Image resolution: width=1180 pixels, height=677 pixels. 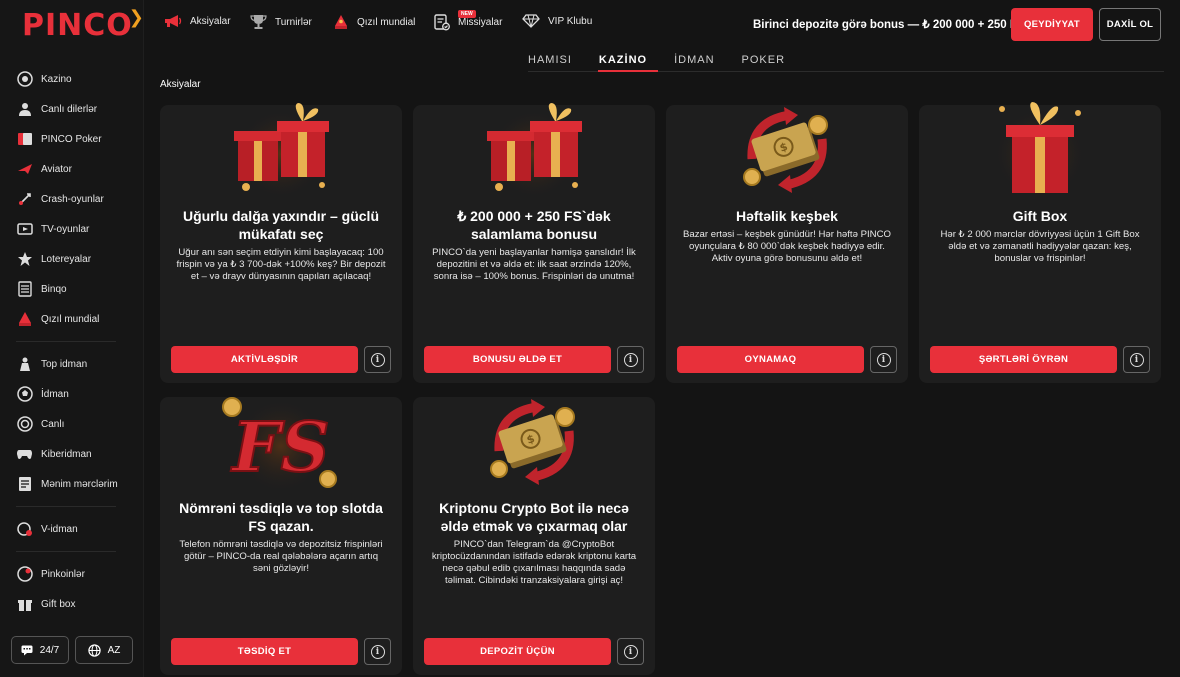 I want to click on nav-promotions-label: Aksiyalar, so click(x=210, y=21).